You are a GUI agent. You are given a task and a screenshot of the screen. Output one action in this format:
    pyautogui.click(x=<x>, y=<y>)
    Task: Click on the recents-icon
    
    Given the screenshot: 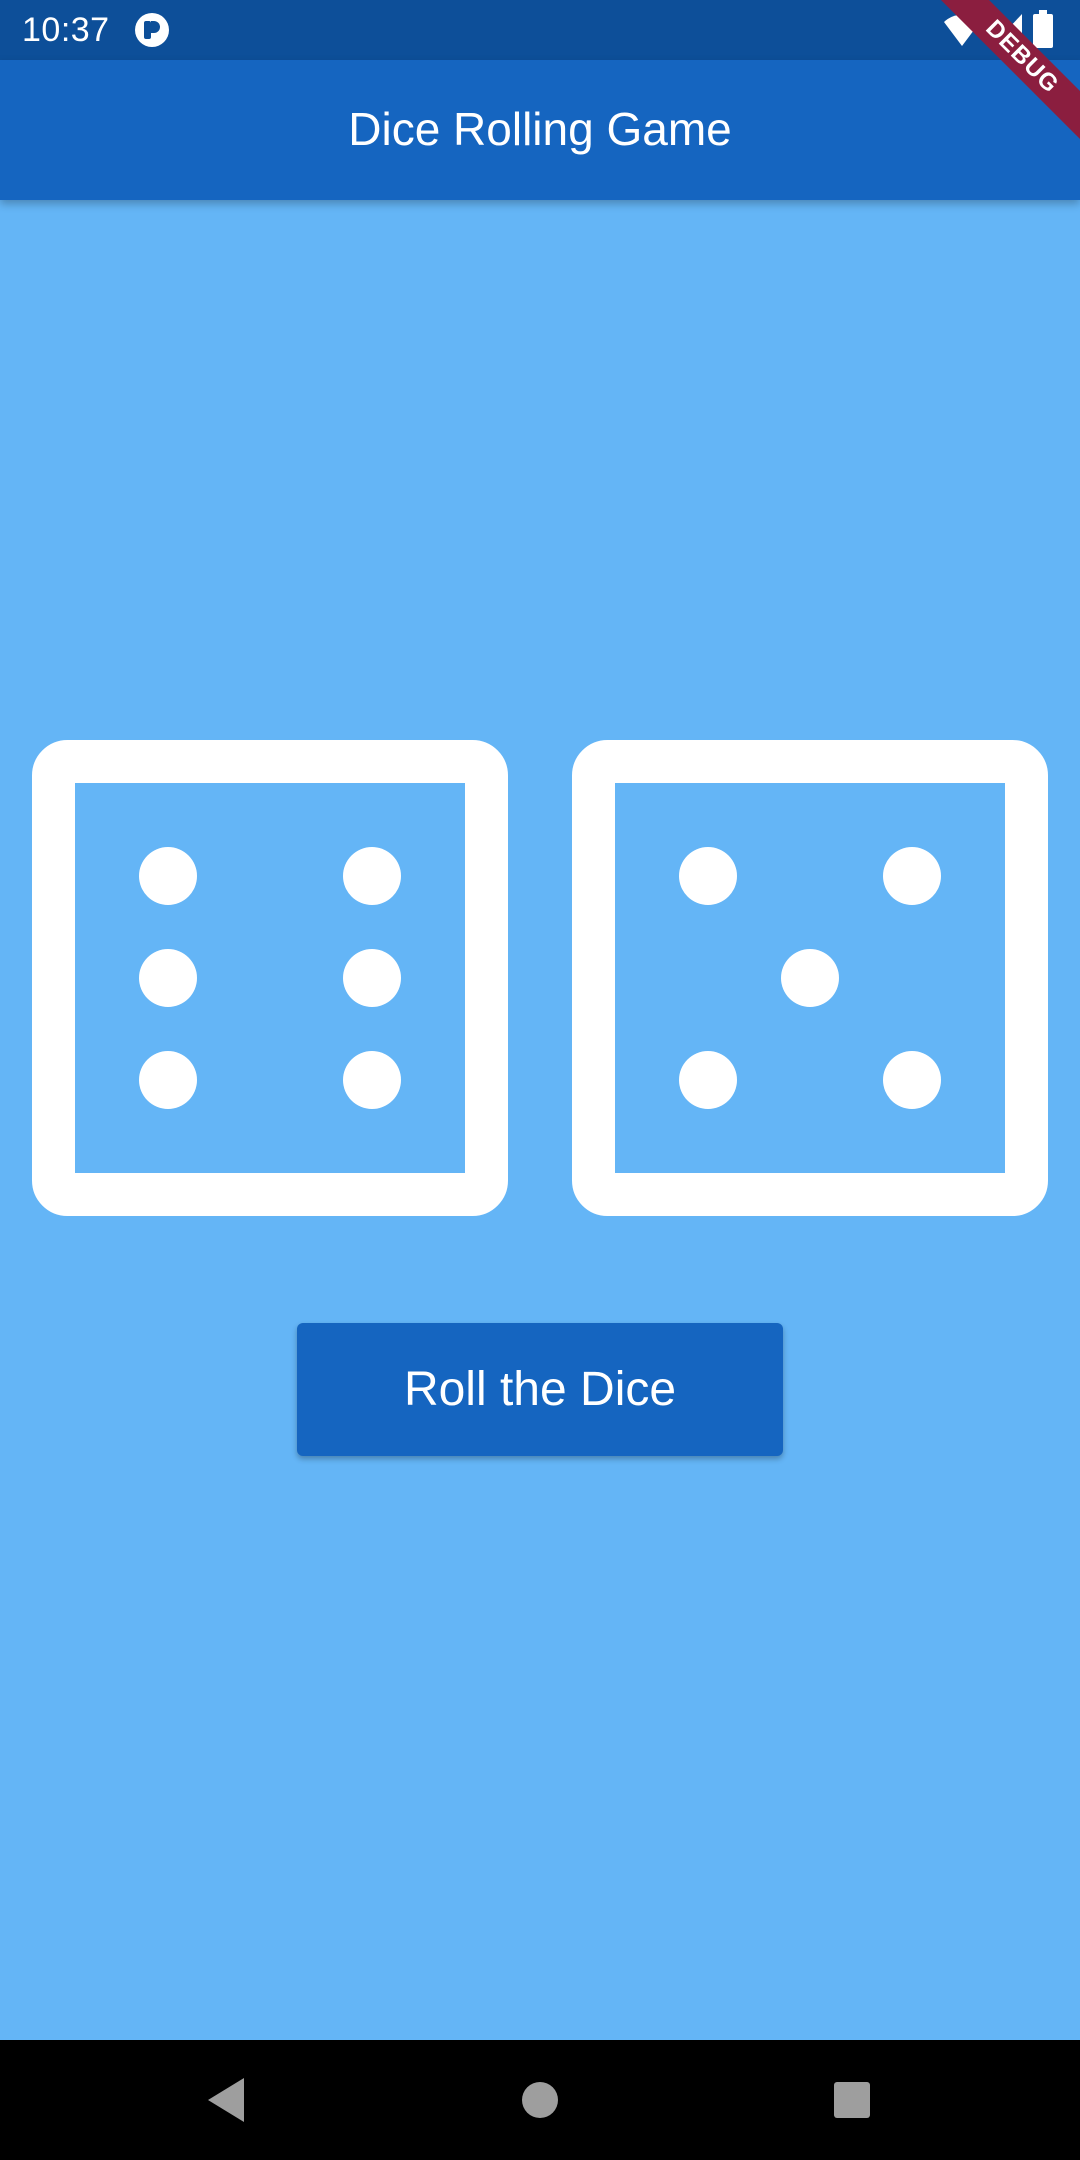 What is the action you would take?
    pyautogui.click(x=852, y=2100)
    